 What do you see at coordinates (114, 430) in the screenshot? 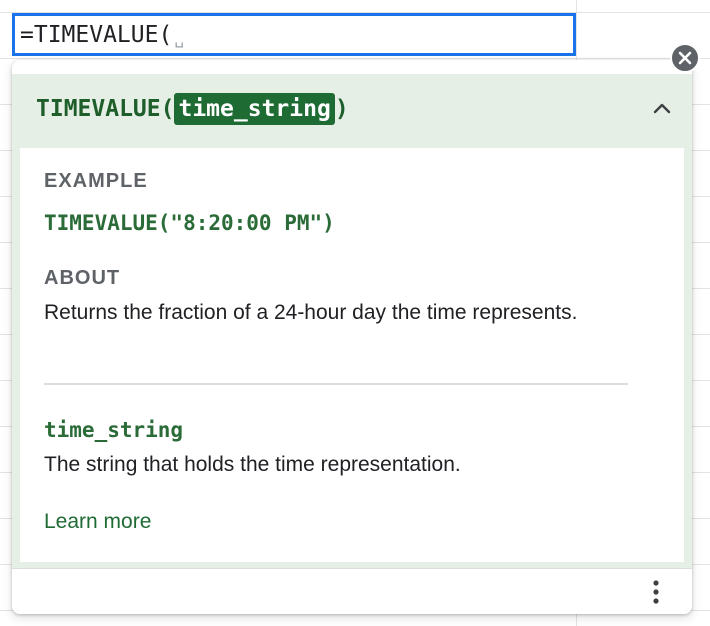
I see `parameter-name: time_string` at bounding box center [114, 430].